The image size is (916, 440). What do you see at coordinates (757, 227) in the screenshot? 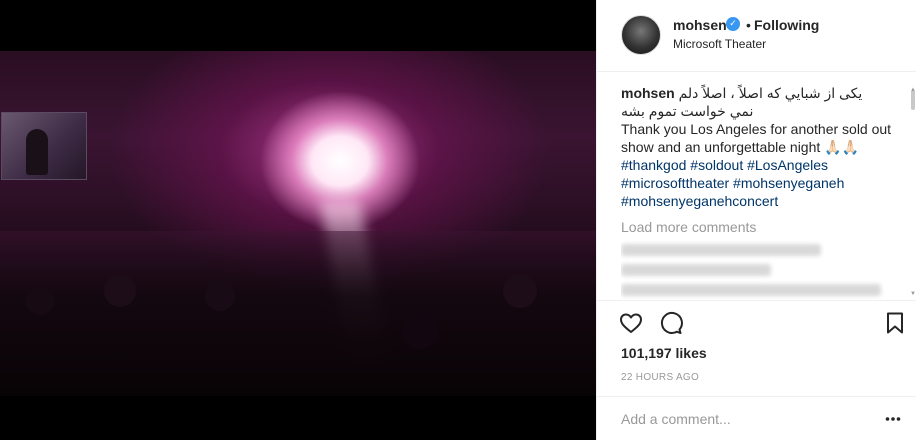
I see `load-more-comments-button: Load more comments` at bounding box center [757, 227].